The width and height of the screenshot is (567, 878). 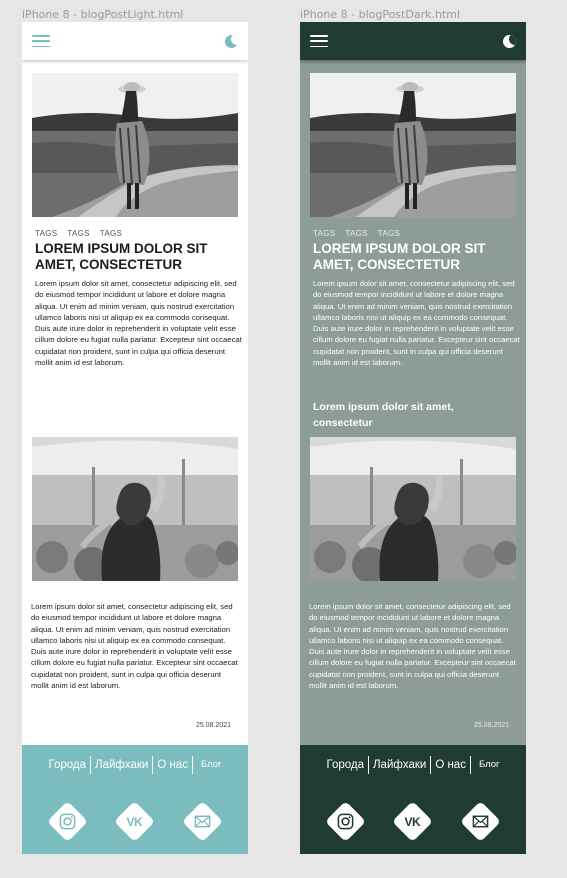 I want to click on frame-label-light: iPhone 8 - blogPostLight.html, so click(x=103, y=14).